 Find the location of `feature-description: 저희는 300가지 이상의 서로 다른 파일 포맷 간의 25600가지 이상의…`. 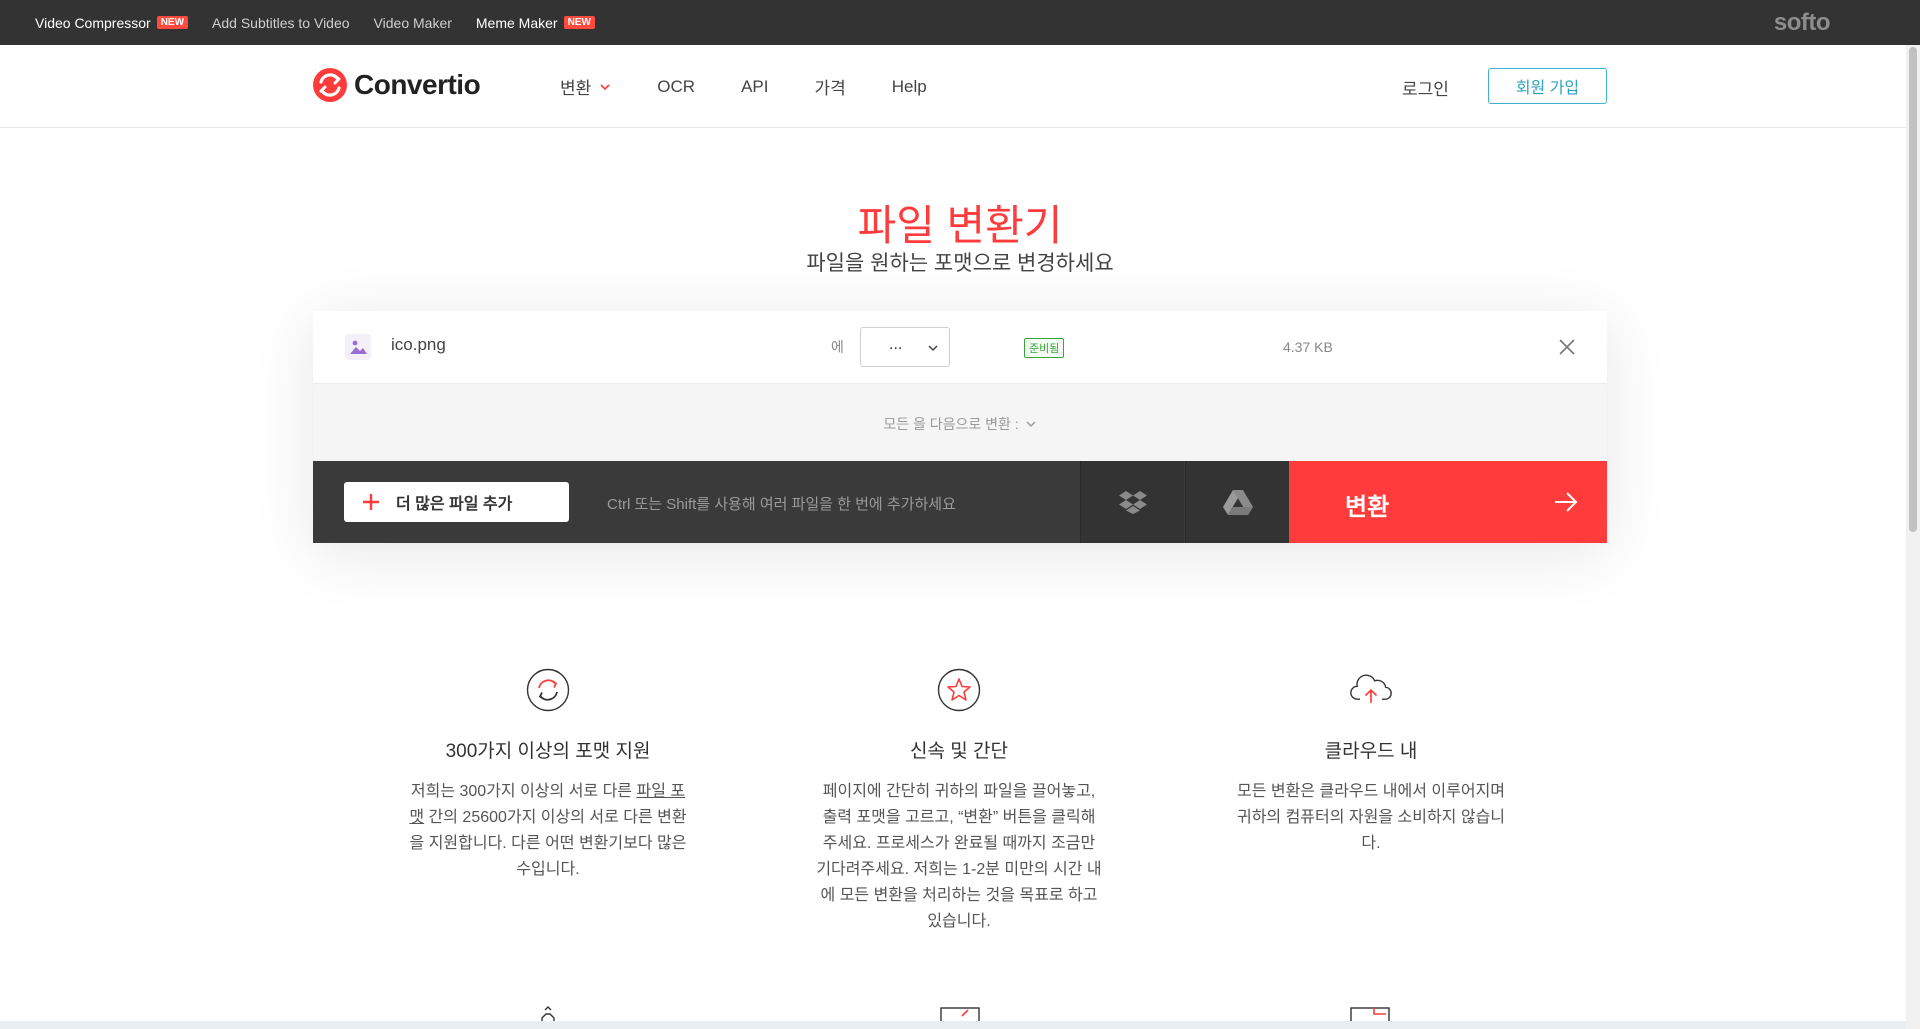

feature-description: 저희는 300가지 이상의 서로 다른 파일 포맷 간의 25600가지 이상의… is located at coordinates (548, 831).